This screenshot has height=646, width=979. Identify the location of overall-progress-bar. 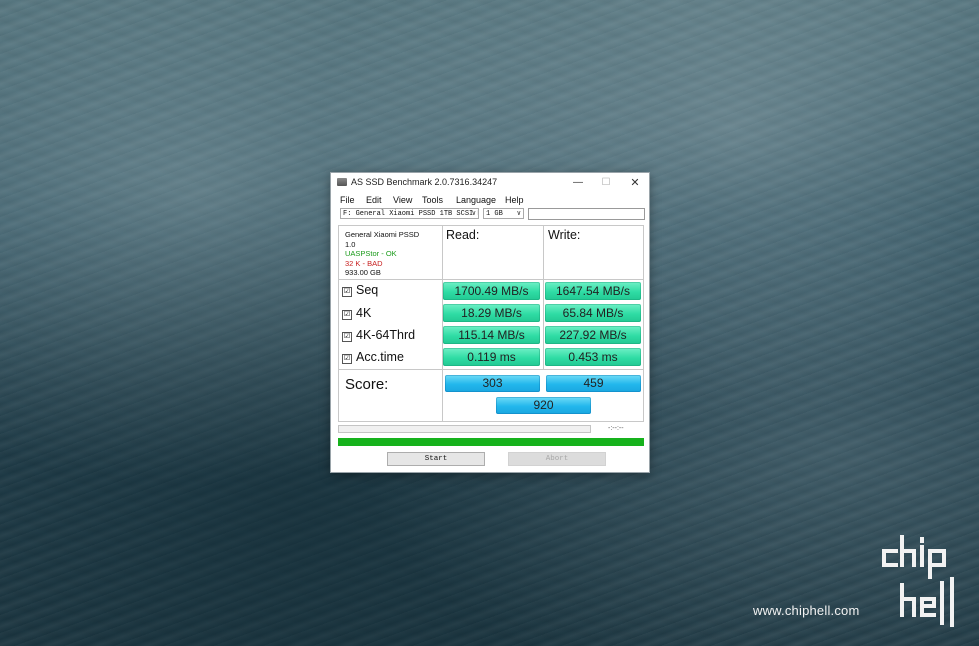
(491, 442).